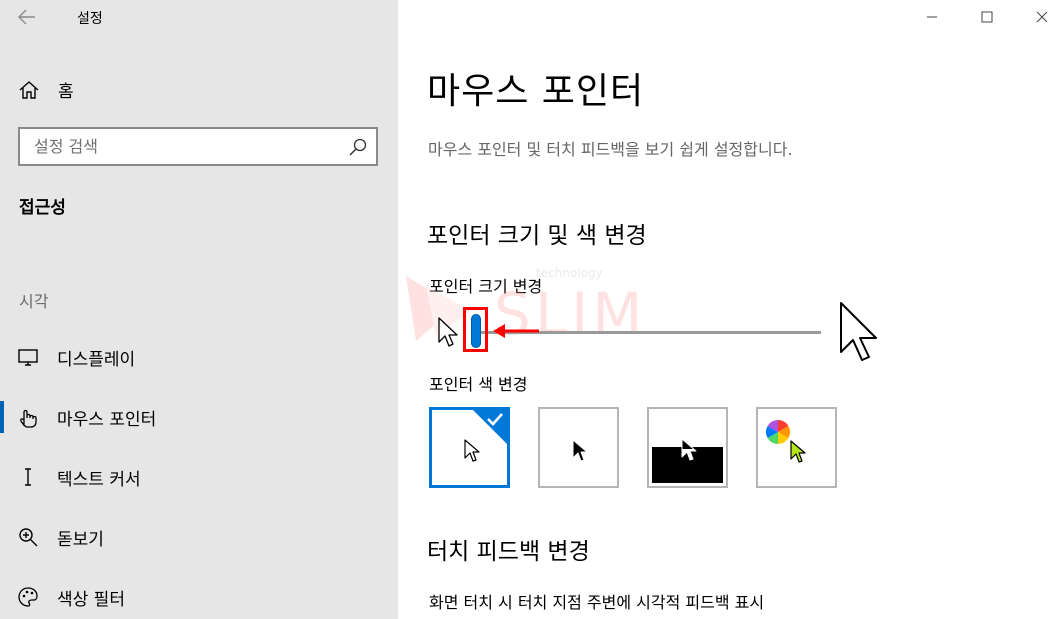 Image resolution: width=1064 pixels, height=619 pixels. I want to click on pointer-color-label: 포인터 색 변경, so click(478, 384).